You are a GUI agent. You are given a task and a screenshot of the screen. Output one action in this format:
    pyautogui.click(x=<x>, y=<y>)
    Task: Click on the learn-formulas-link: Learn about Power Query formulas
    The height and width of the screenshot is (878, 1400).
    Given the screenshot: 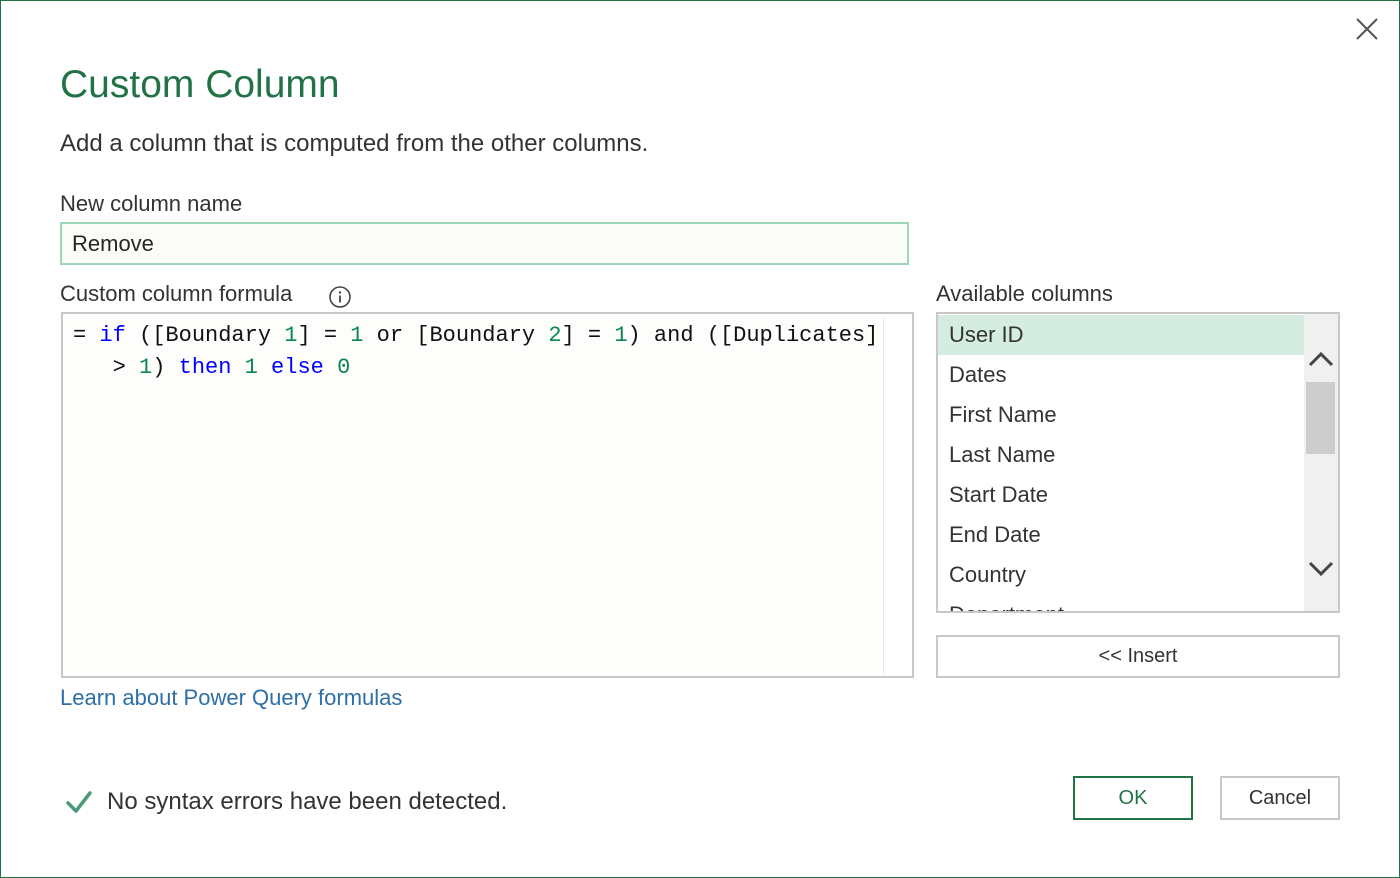 What is the action you would take?
    pyautogui.click(x=231, y=698)
    